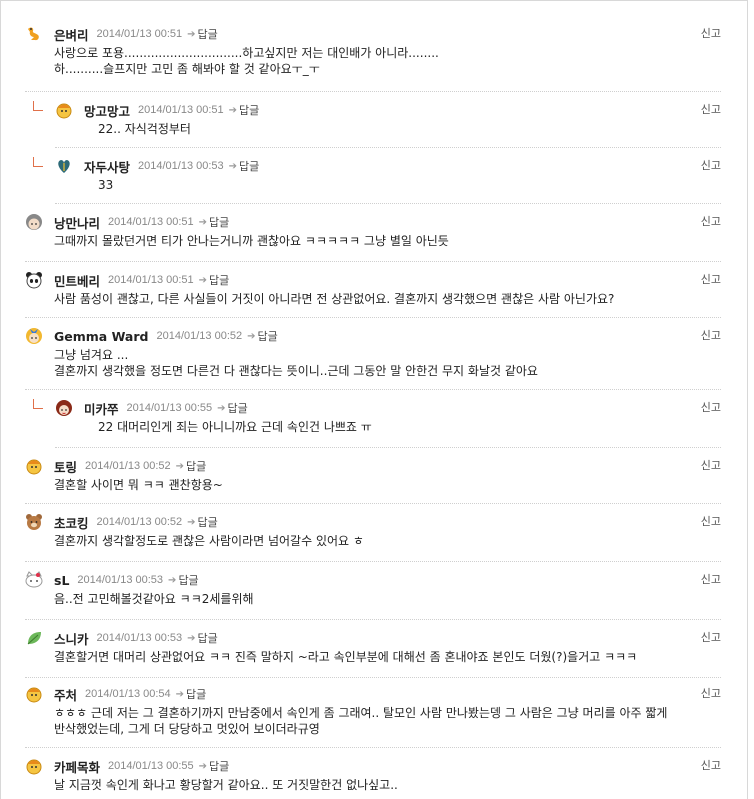 This screenshot has height=799, width=754. What do you see at coordinates (71, 522) in the screenshot?
I see `author-name: 초코킹` at bounding box center [71, 522].